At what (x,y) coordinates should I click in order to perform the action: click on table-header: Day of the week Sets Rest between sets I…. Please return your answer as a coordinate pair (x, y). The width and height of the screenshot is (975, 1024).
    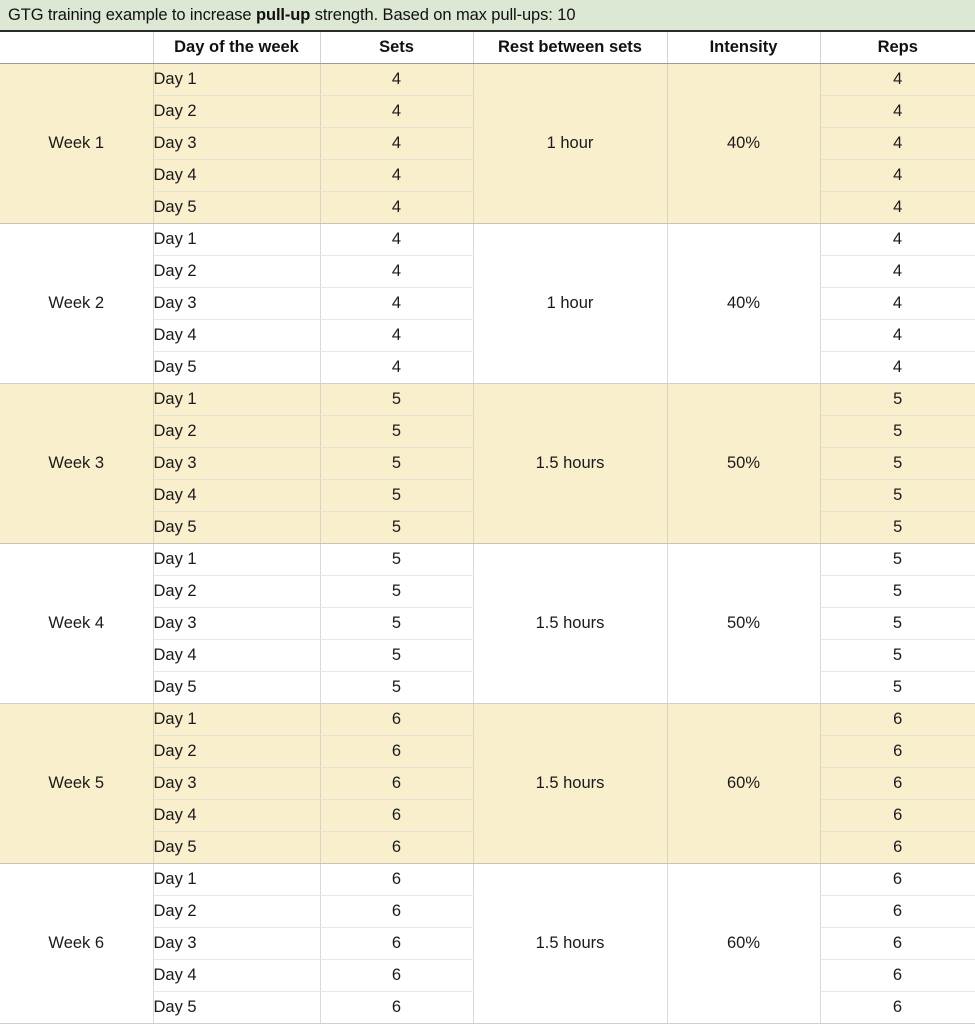
    Looking at the image, I should click on (487, 48).